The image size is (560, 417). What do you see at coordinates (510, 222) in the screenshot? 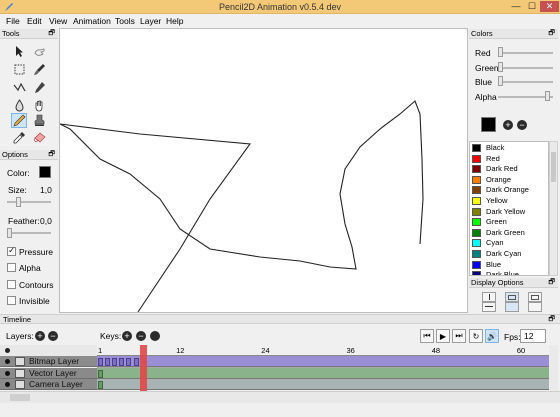
I see `swatch-item: Green` at bounding box center [510, 222].